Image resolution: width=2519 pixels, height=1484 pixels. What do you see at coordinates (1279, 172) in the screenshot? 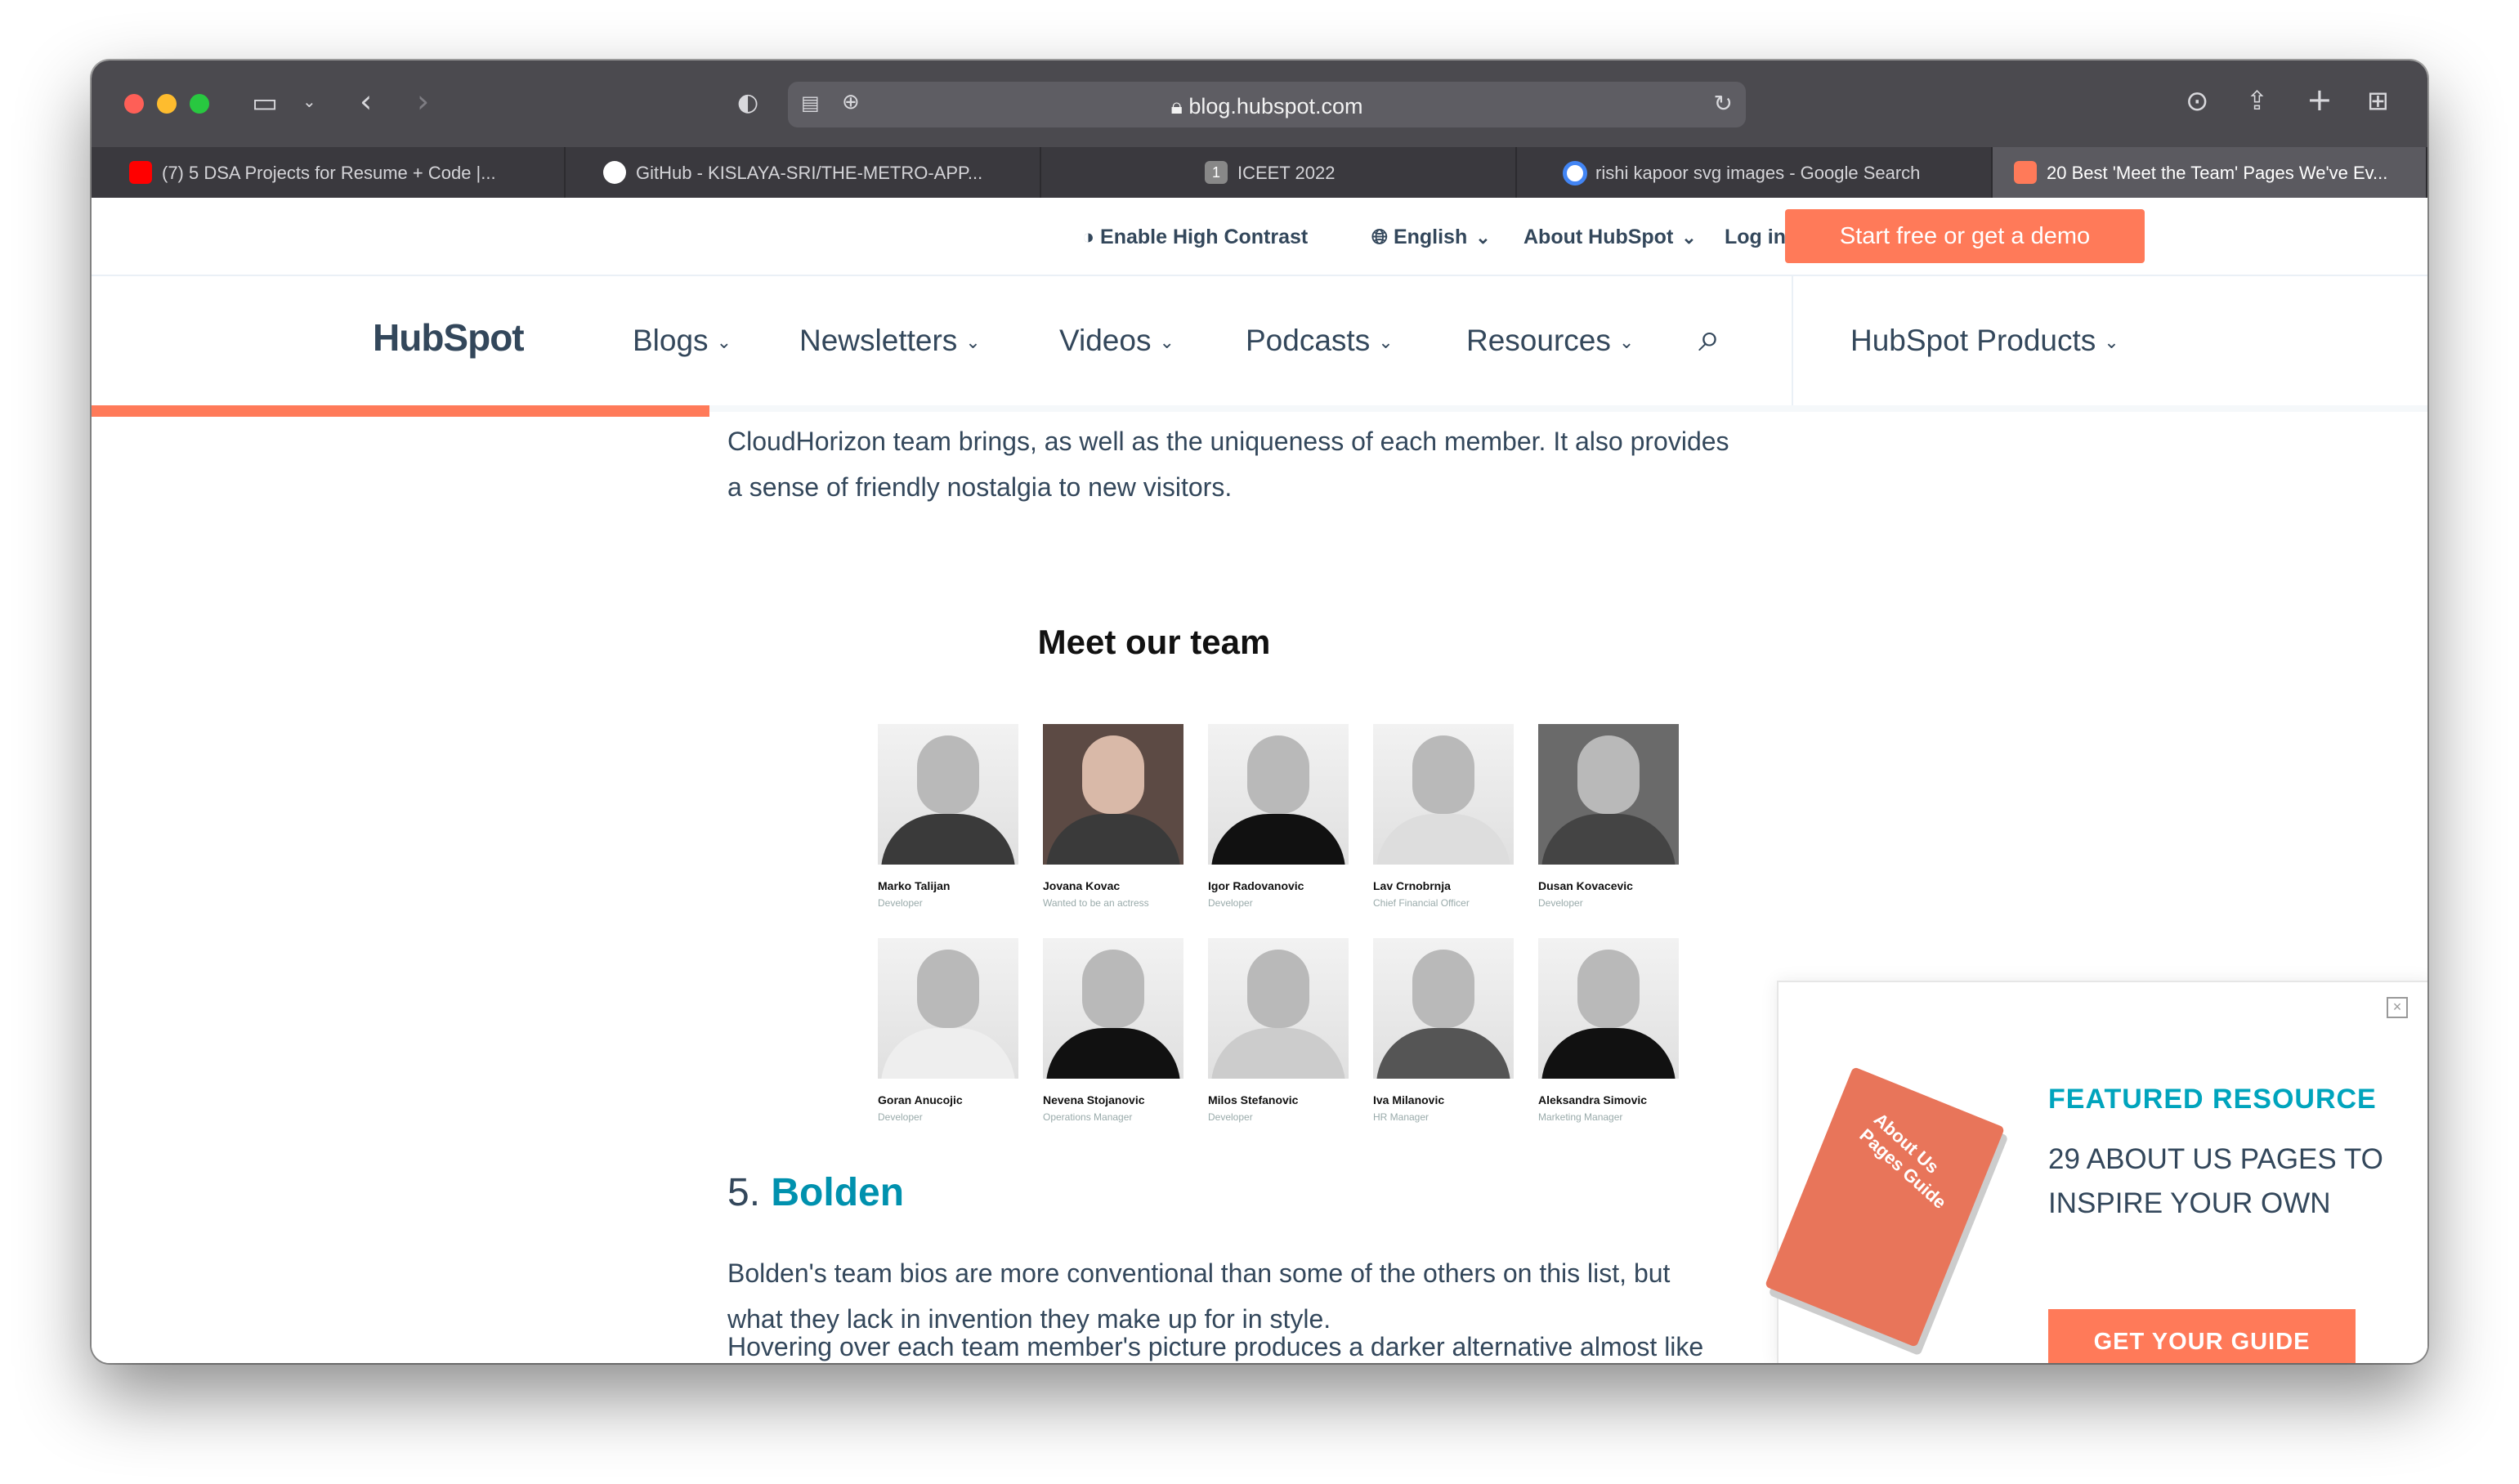
I see `tab-iceet: 1 ICEET 2022` at bounding box center [1279, 172].